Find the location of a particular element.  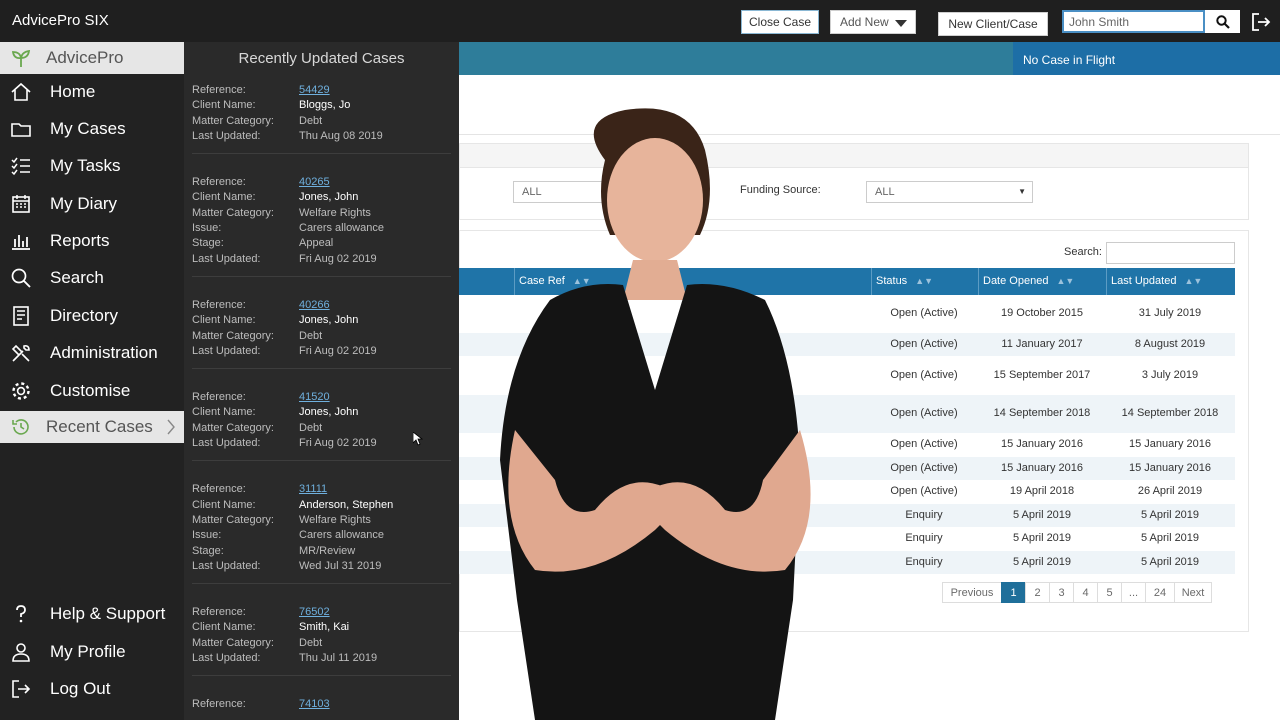

sidebar-item-home: Home is located at coordinates (92, 92).